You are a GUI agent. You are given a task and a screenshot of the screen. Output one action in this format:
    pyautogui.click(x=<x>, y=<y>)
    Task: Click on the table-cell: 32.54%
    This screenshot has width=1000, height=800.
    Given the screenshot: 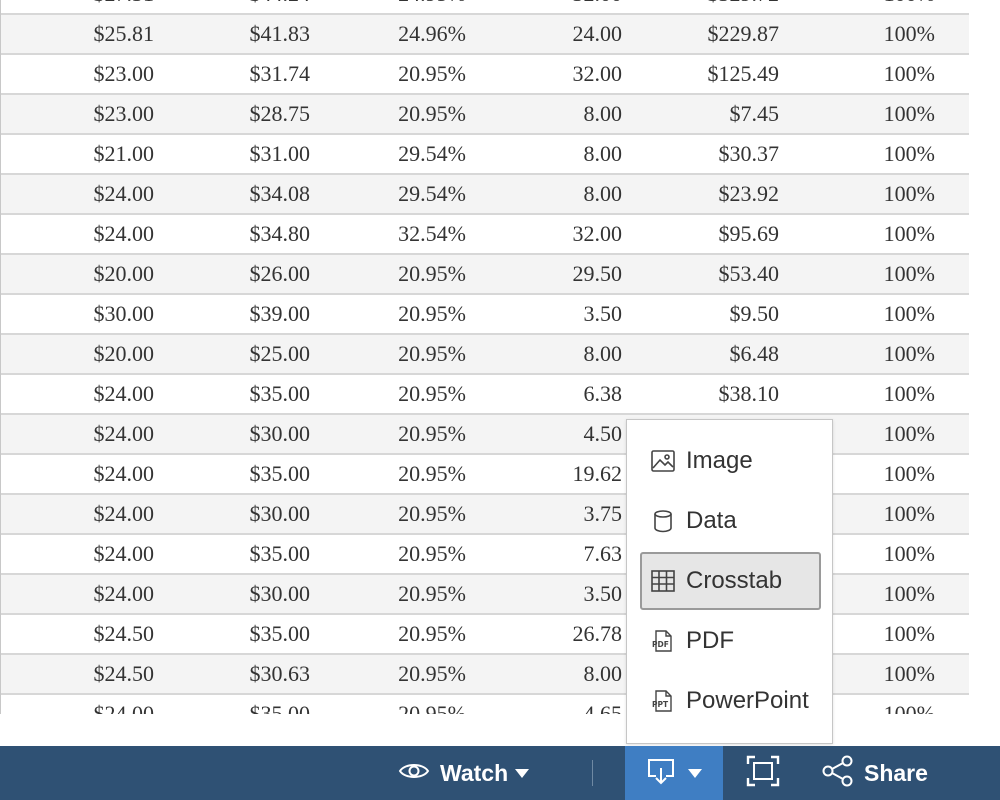 What is the action you would take?
    pyautogui.click(x=432, y=233)
    